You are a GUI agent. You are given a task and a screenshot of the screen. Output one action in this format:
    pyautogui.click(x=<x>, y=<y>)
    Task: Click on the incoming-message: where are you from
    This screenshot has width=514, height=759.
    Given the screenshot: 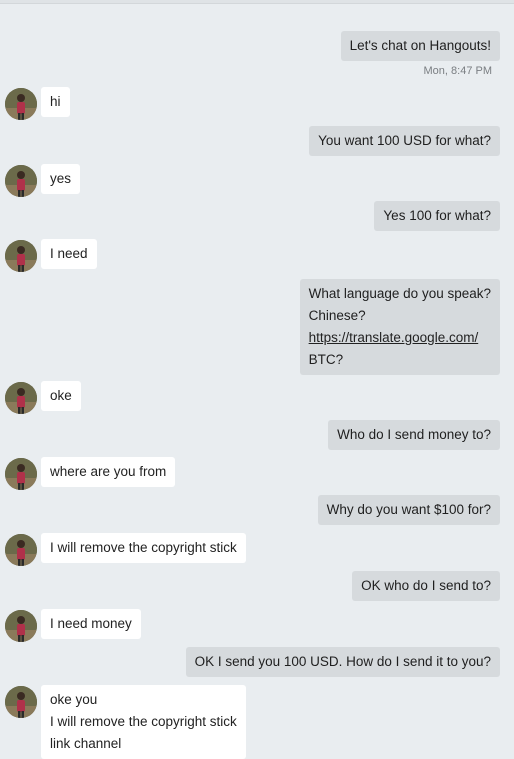 What is the action you would take?
    pyautogui.click(x=108, y=472)
    